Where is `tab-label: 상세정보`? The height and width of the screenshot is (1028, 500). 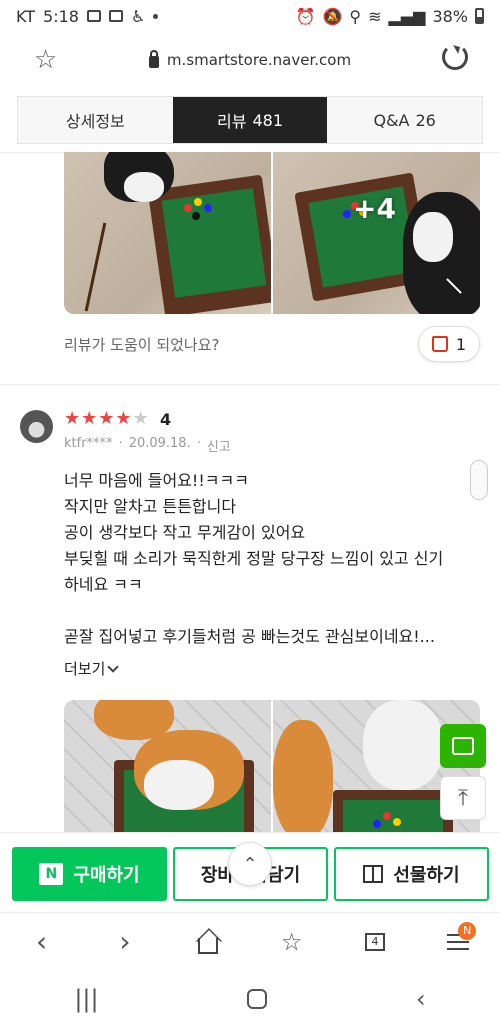
tab-label: 상세정보 is located at coordinates (95, 121).